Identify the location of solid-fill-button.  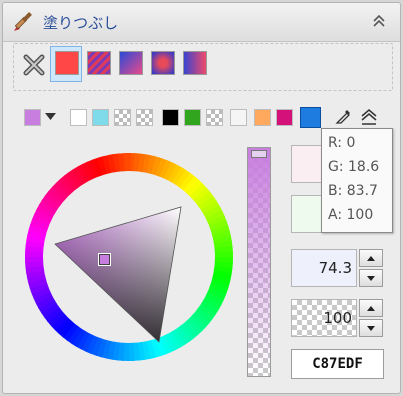
(67, 63).